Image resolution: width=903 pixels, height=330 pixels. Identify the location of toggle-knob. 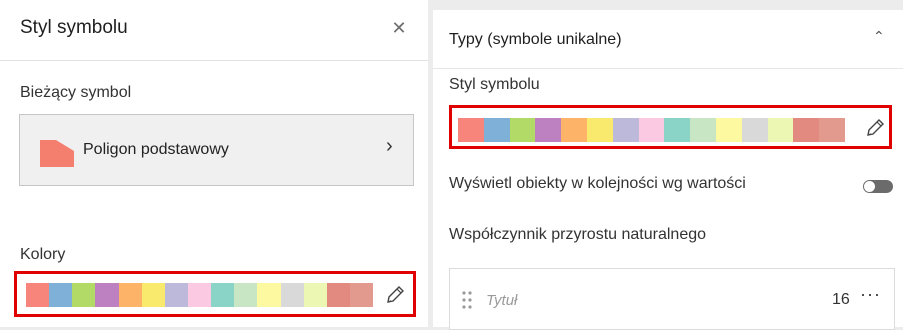
(869, 186).